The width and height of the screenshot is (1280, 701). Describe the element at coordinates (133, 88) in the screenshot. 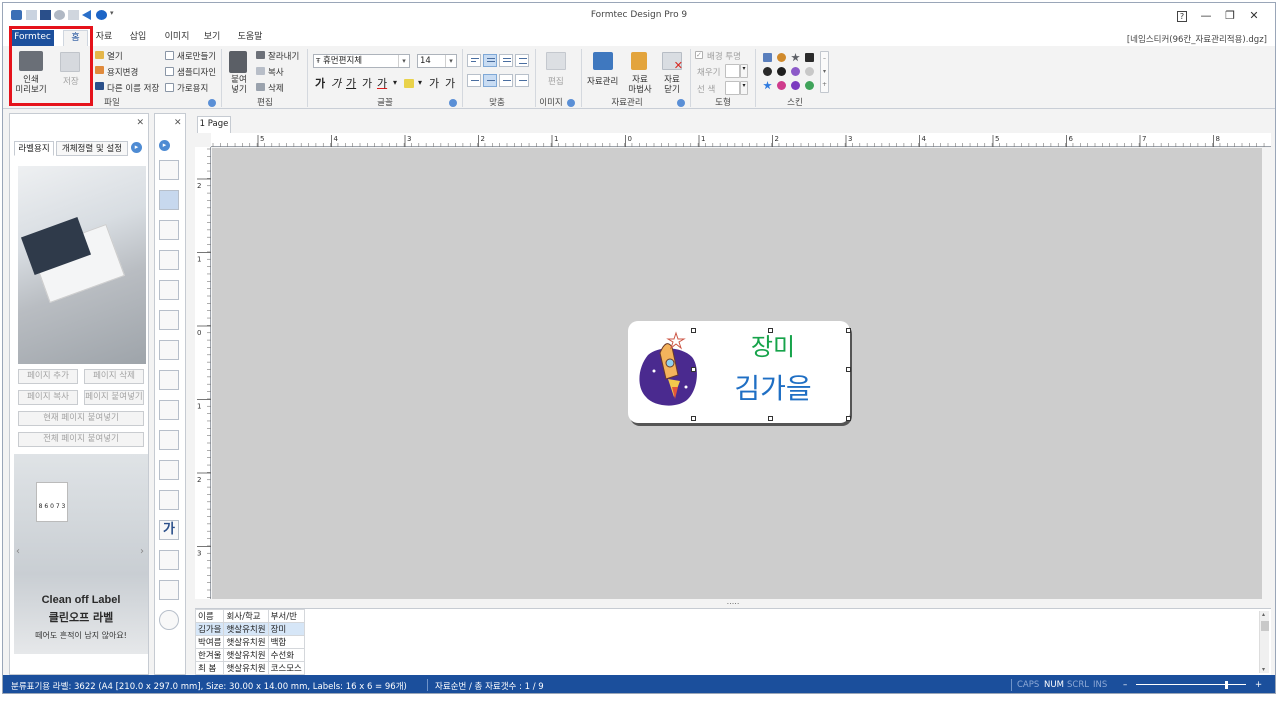

I see `save-as-button: 다른 이름 저장` at that location.